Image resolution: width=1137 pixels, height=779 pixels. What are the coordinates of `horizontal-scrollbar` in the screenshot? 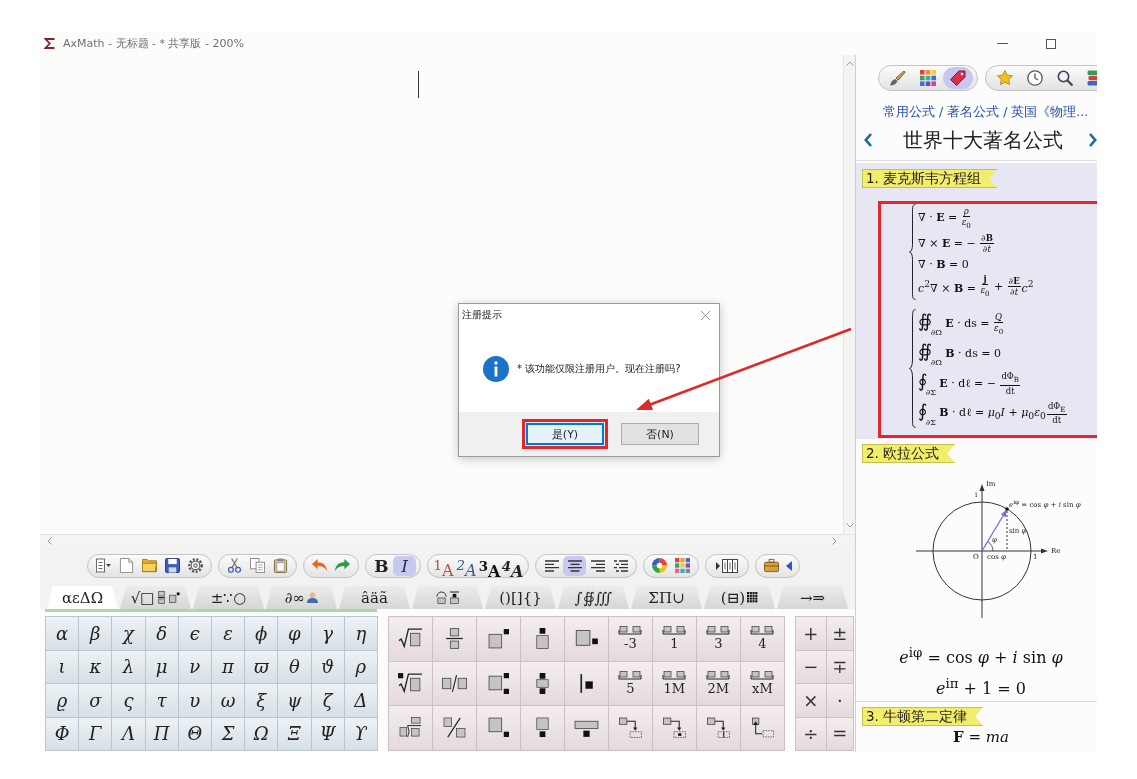 It's located at (447, 540).